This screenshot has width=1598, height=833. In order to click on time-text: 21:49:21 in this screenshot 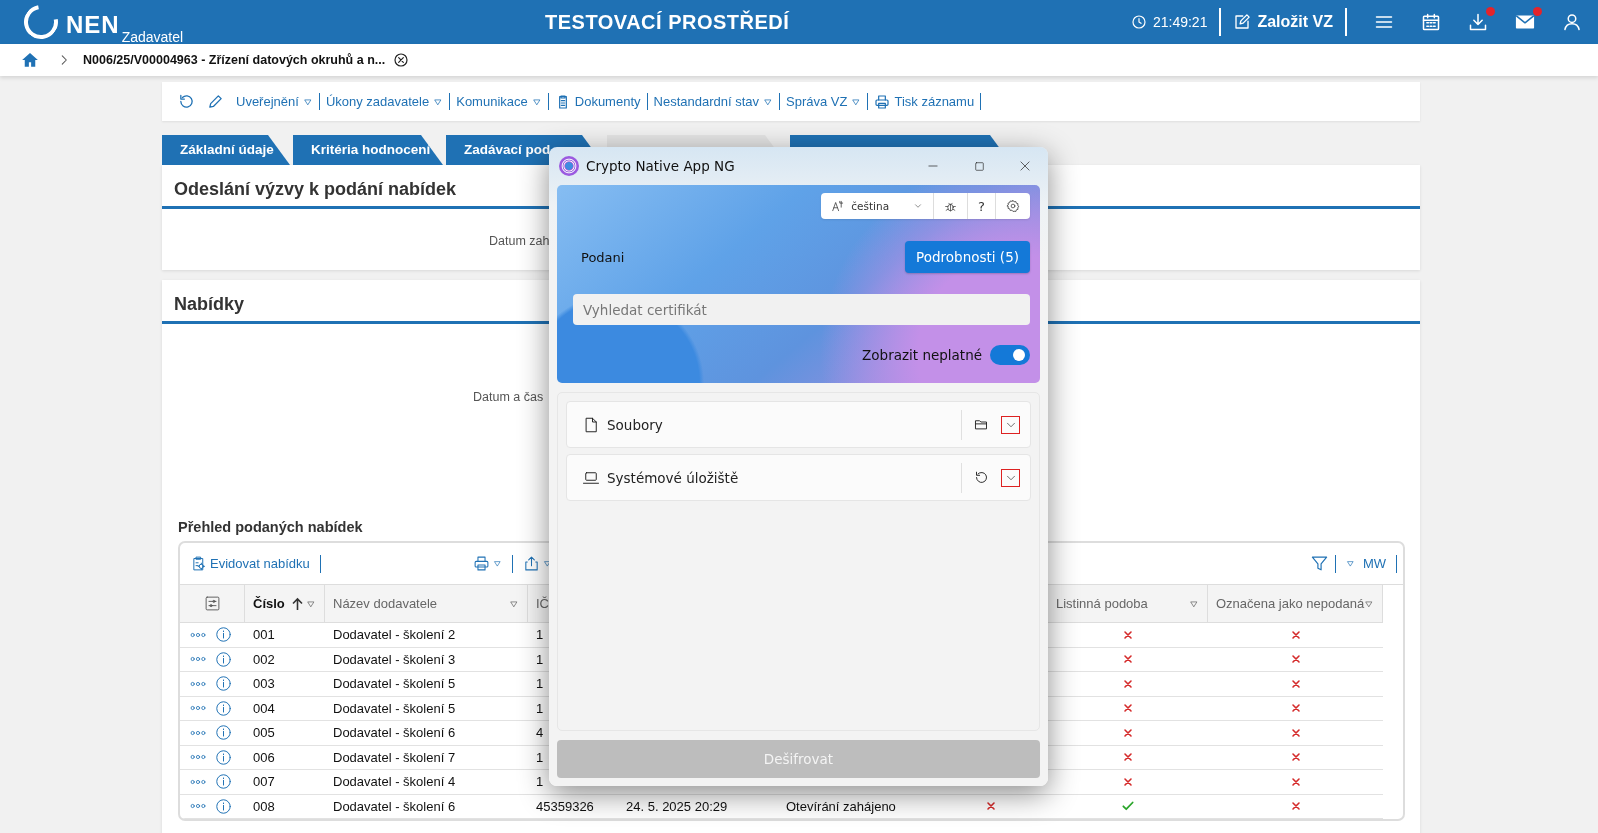, I will do `click(1180, 22)`.